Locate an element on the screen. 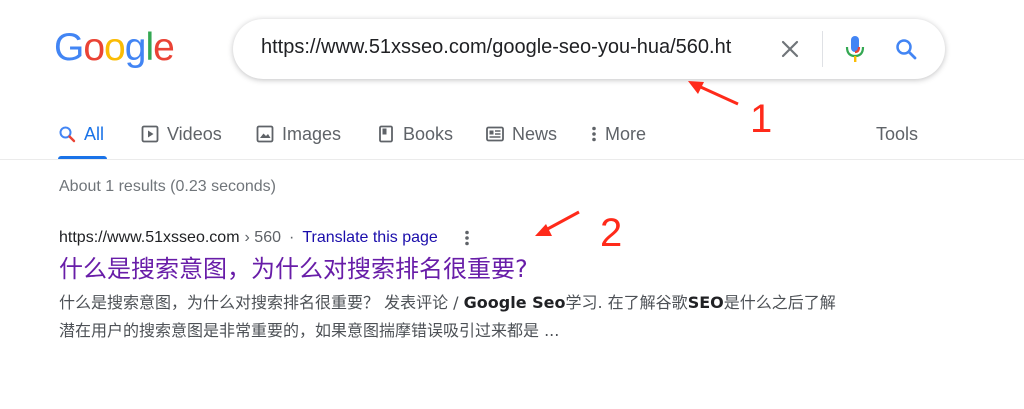  search-tabs: All Videos Images Books News More Tools is located at coordinates (512, 135).